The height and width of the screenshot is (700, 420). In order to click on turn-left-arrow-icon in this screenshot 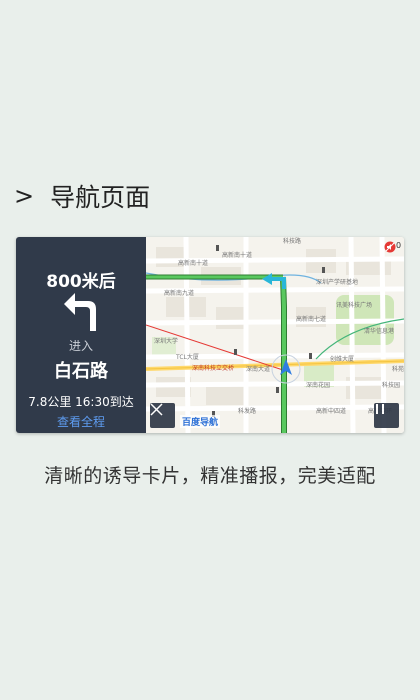, I will do `click(80, 312)`.